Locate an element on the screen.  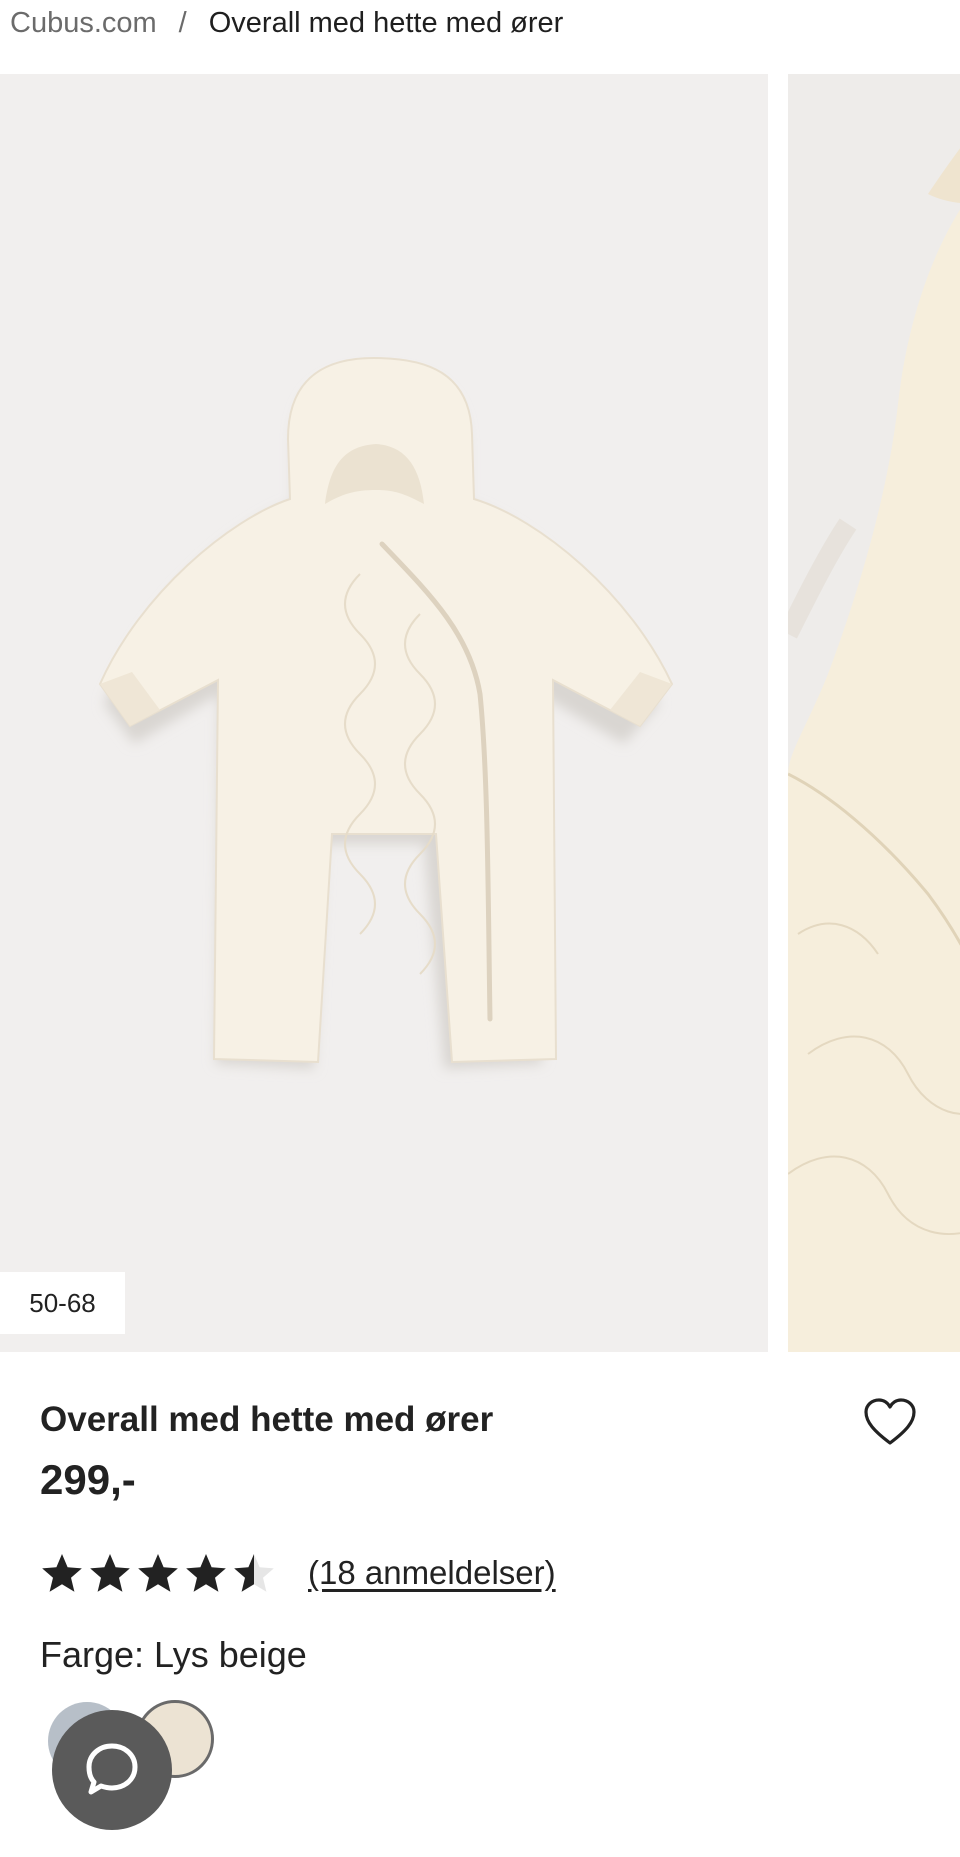
product-photo-closeup is located at coordinates (874, 713).